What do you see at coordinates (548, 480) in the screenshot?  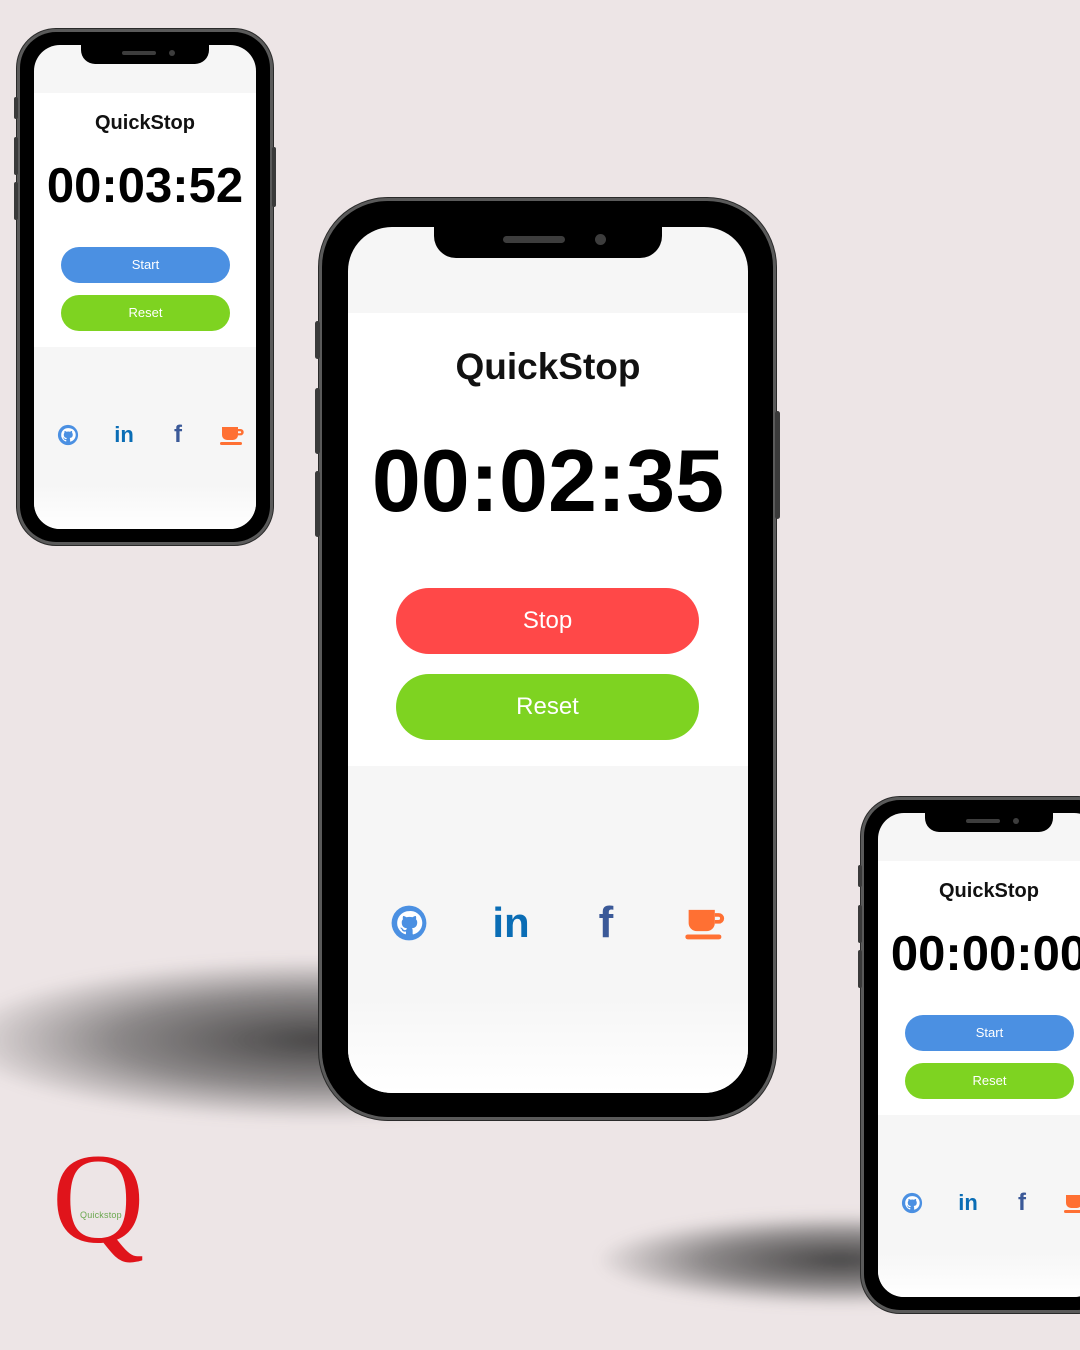 I see `timer-display: 00:02:35` at bounding box center [548, 480].